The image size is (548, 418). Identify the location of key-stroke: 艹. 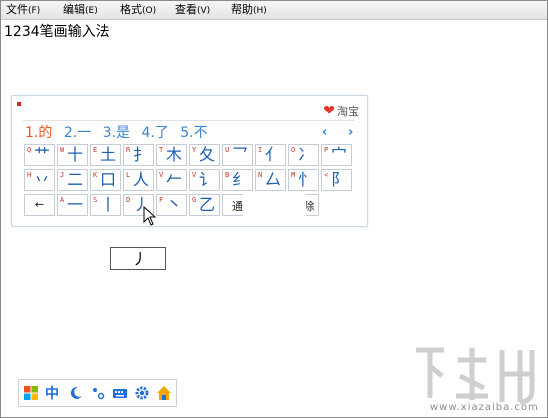
(42, 154).